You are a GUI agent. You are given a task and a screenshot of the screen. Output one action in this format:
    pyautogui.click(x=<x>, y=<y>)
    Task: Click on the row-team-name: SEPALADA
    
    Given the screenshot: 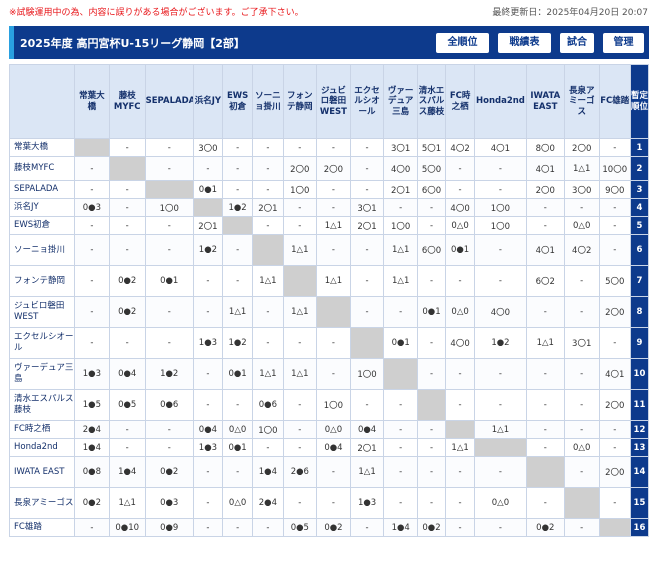 What is the action you would take?
    pyautogui.click(x=42, y=189)
    